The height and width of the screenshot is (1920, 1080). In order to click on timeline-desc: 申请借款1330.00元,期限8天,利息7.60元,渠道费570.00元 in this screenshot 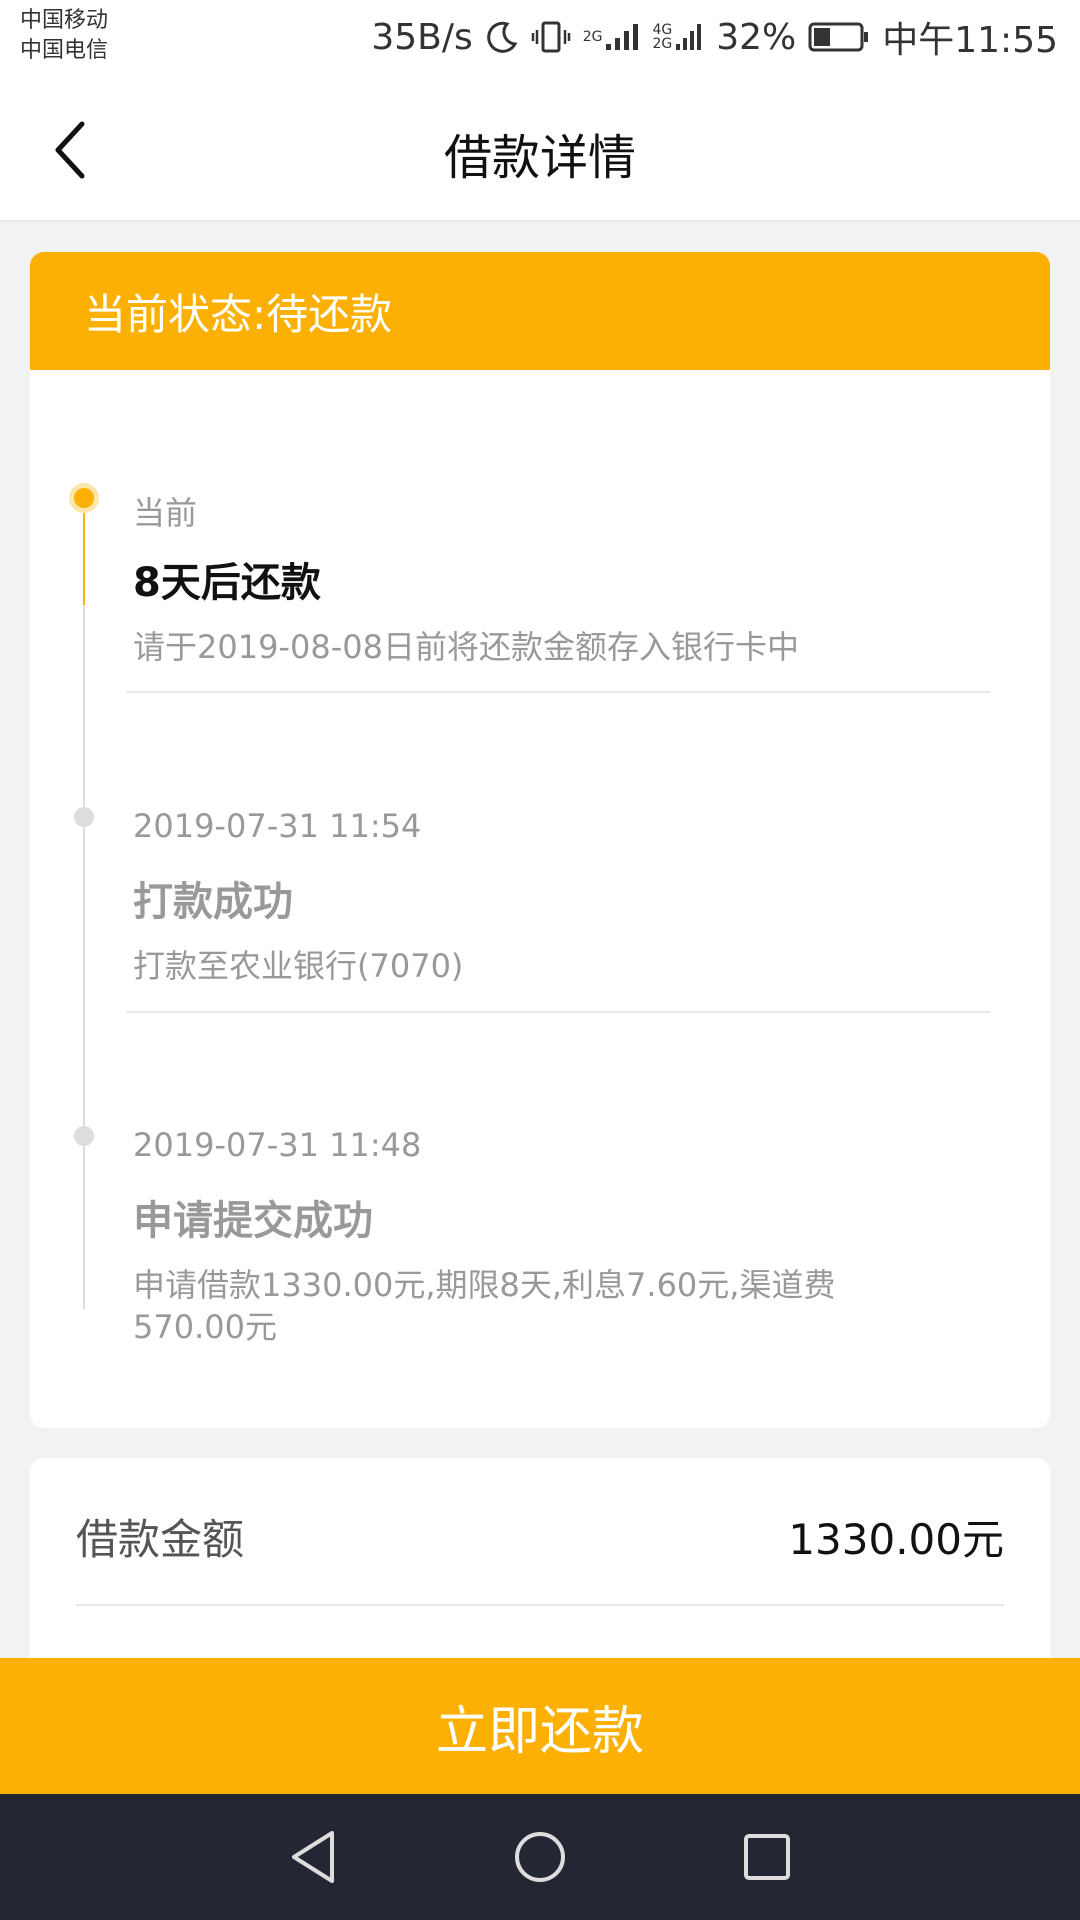, I will do `click(484, 1306)`.